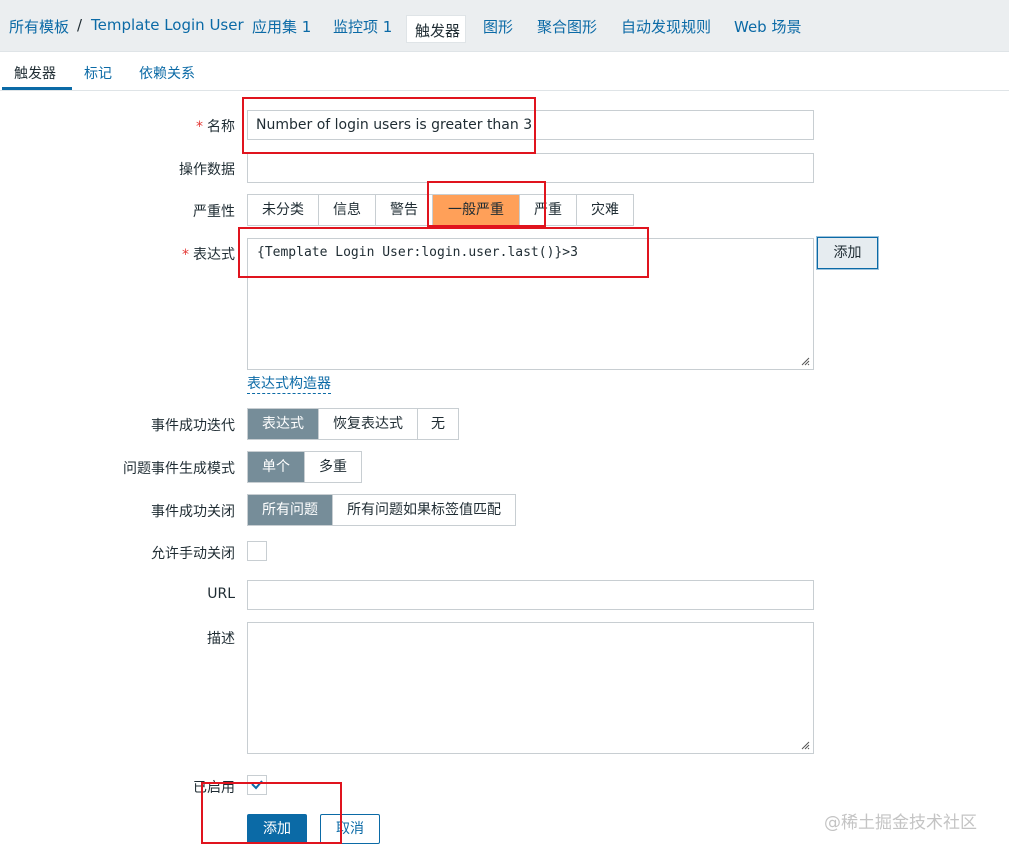 This screenshot has height=852, width=1009. I want to click on nav-triggers-label: 触发器, so click(438, 31).